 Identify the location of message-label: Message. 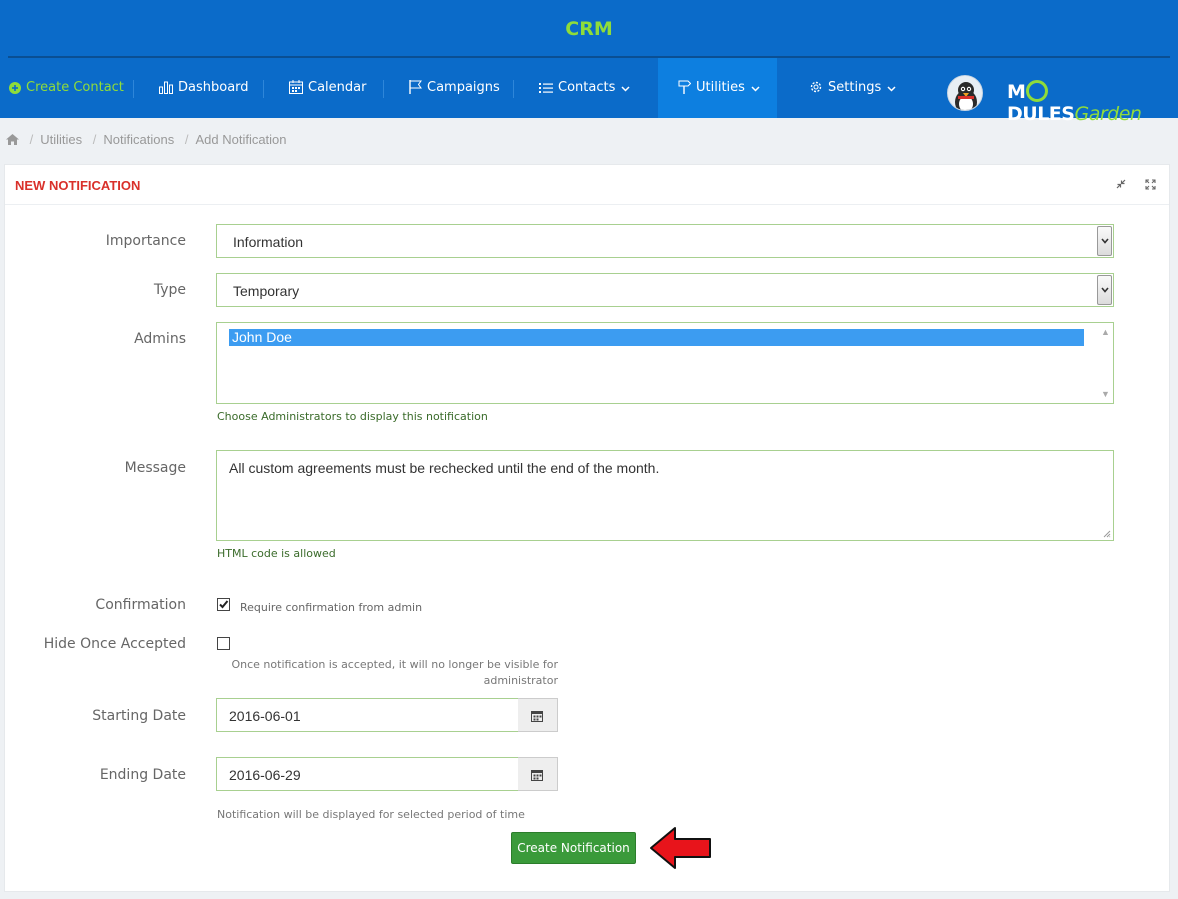
(155, 468).